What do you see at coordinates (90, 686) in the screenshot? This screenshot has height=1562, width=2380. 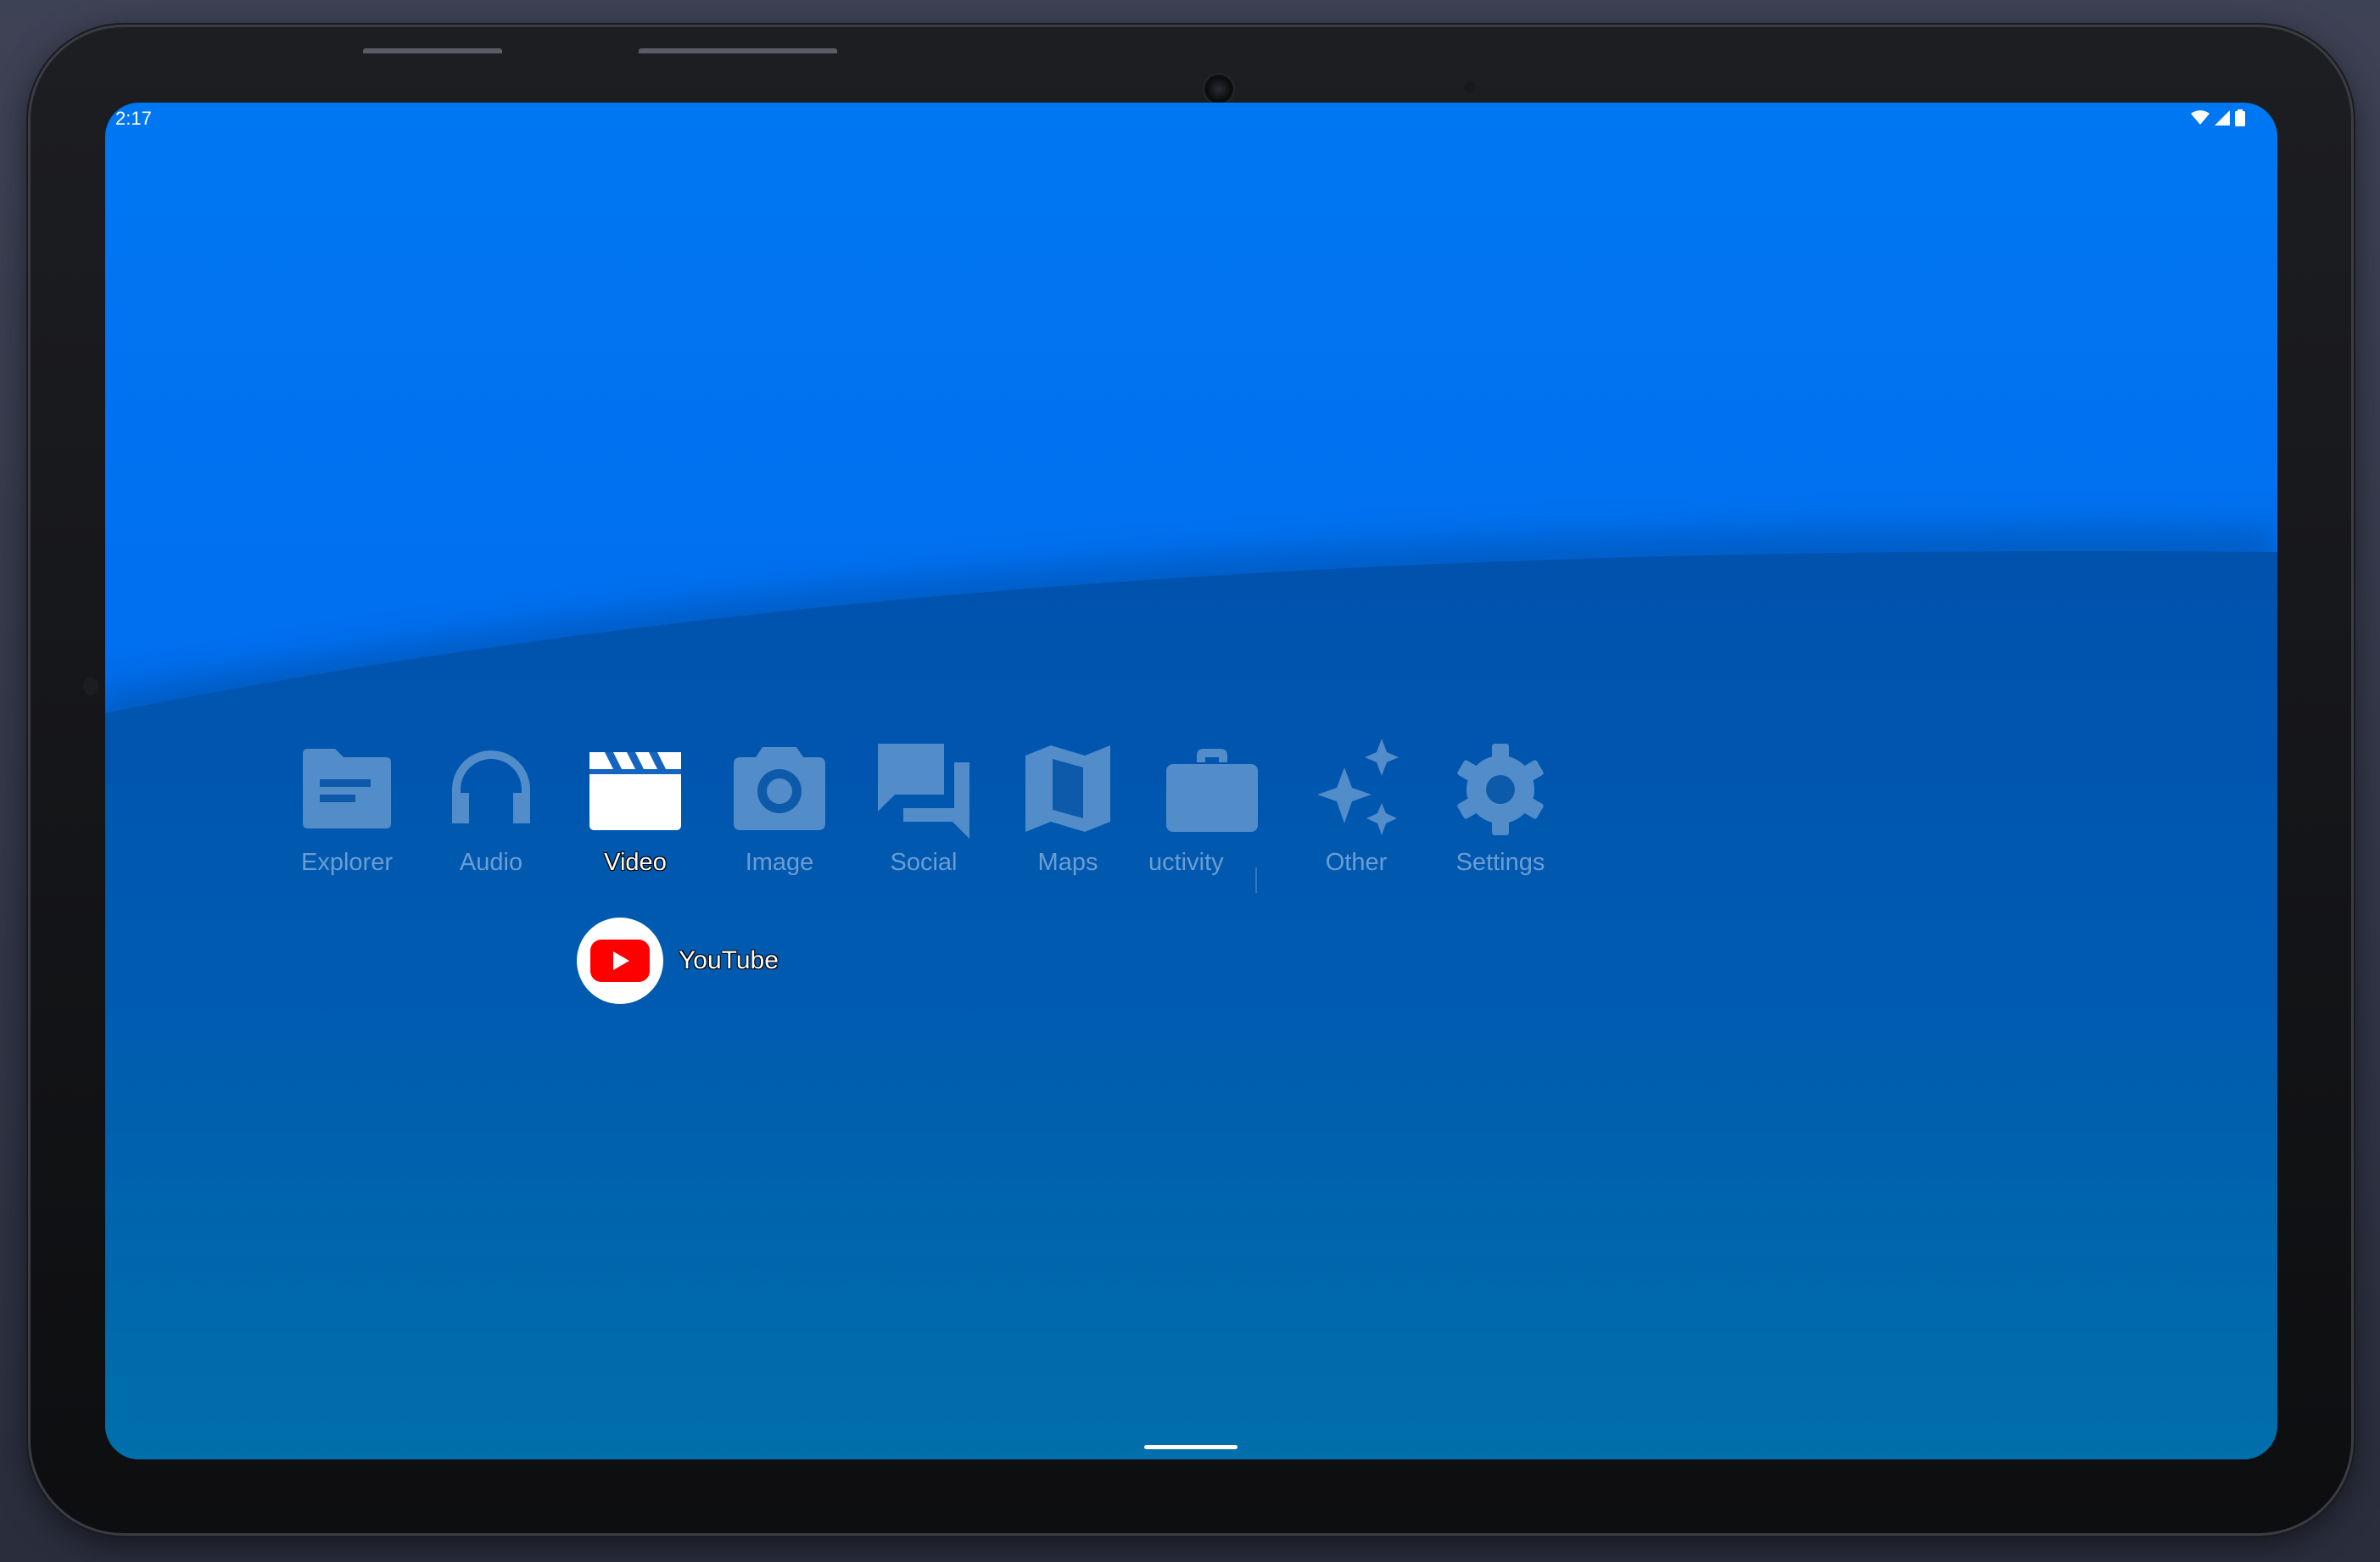 I see `side-sensor` at bounding box center [90, 686].